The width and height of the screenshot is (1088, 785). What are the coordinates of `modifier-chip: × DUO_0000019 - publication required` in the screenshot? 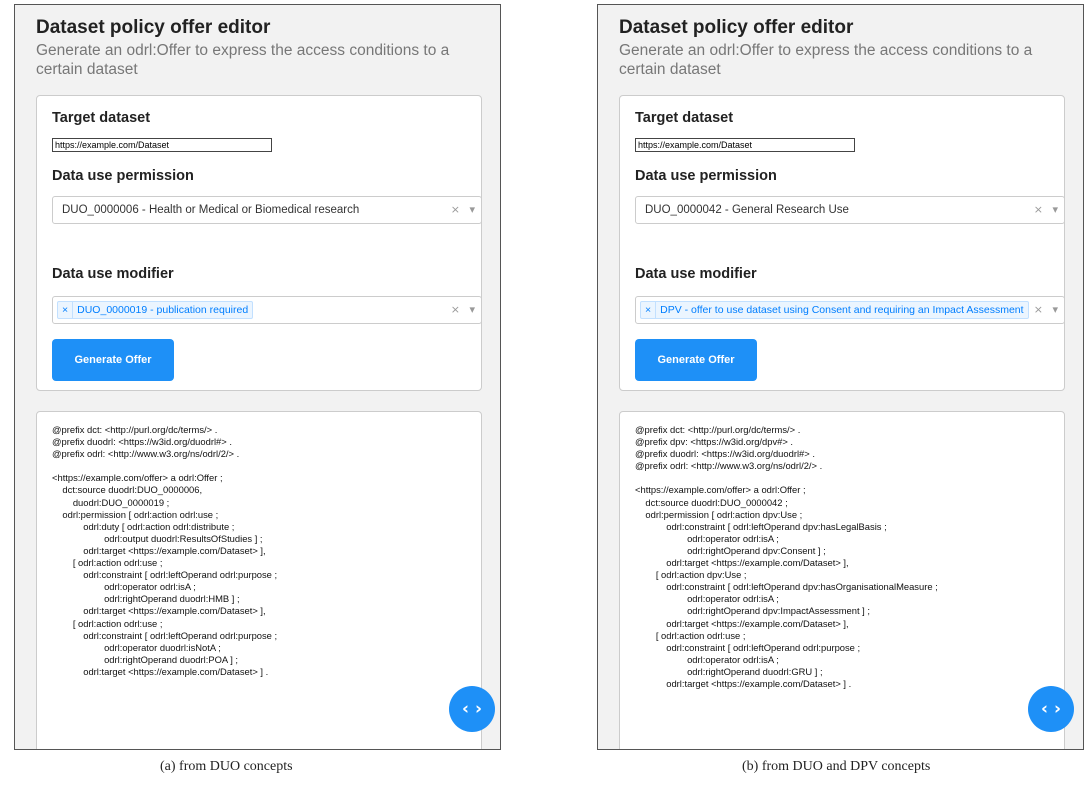 It's located at (155, 310).